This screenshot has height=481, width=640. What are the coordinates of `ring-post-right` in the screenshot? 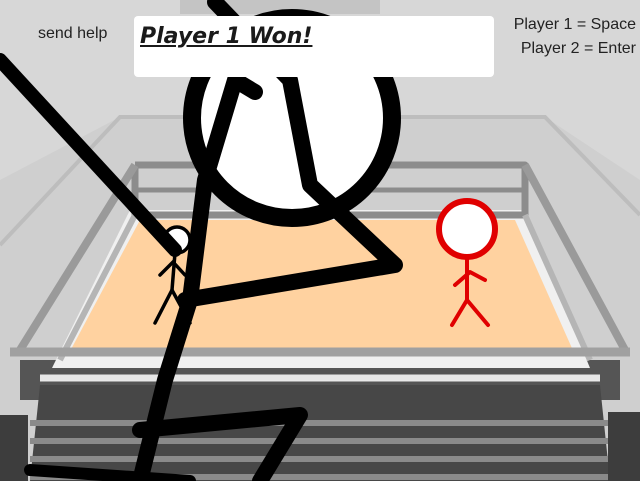 It's located at (624, 446).